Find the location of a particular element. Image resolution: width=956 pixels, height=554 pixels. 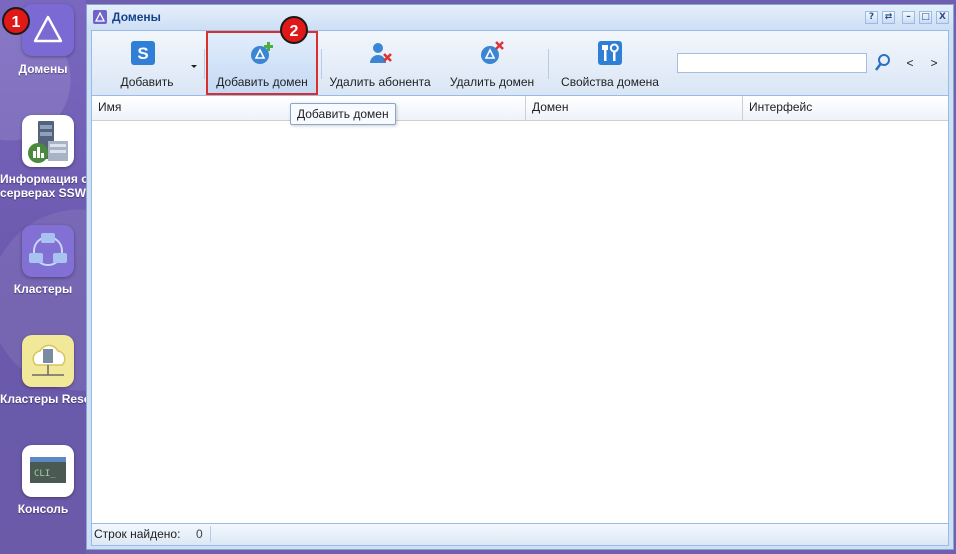

column-header-interface: Интерфейс is located at coordinates (845, 108).